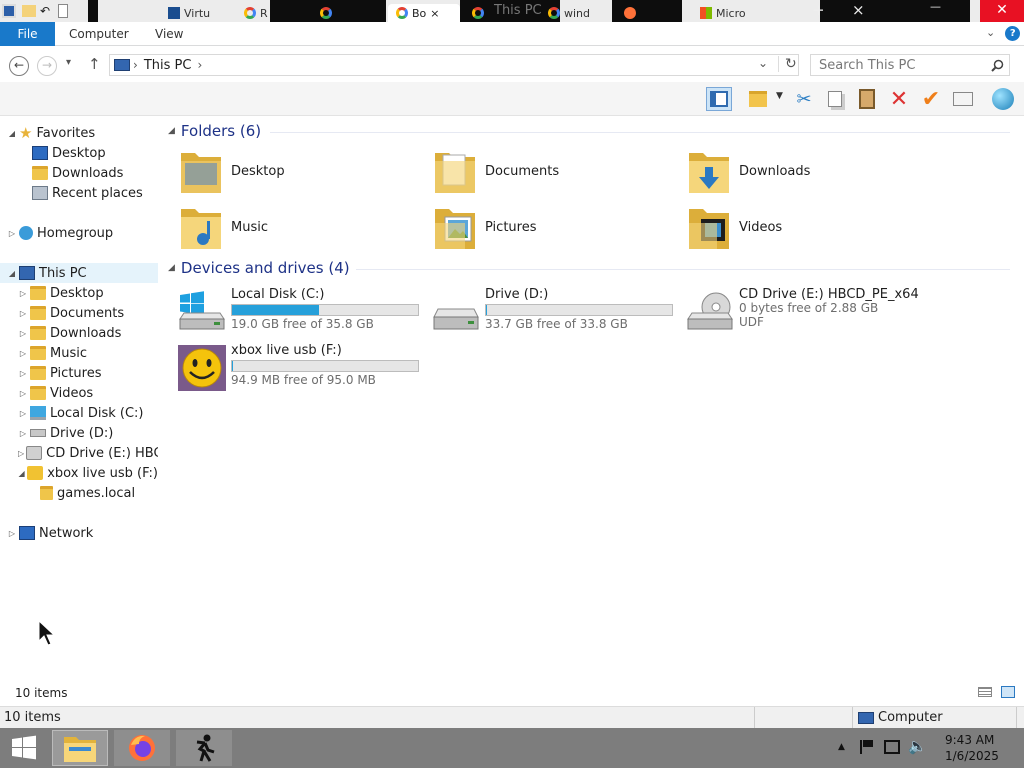 The height and width of the screenshot is (768, 1024). What do you see at coordinates (19, 66) in the screenshot?
I see `back-button: ←` at bounding box center [19, 66].